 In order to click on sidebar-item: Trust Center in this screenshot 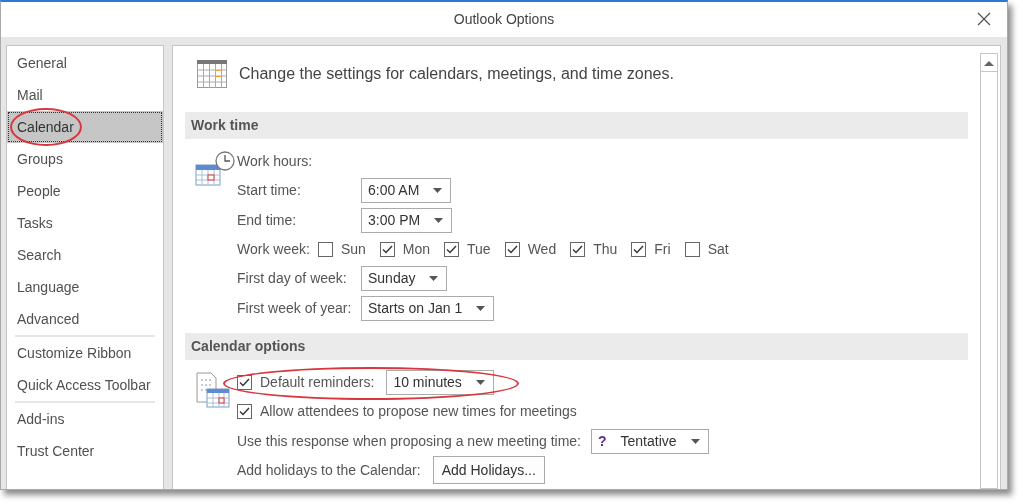, I will do `click(85, 451)`.